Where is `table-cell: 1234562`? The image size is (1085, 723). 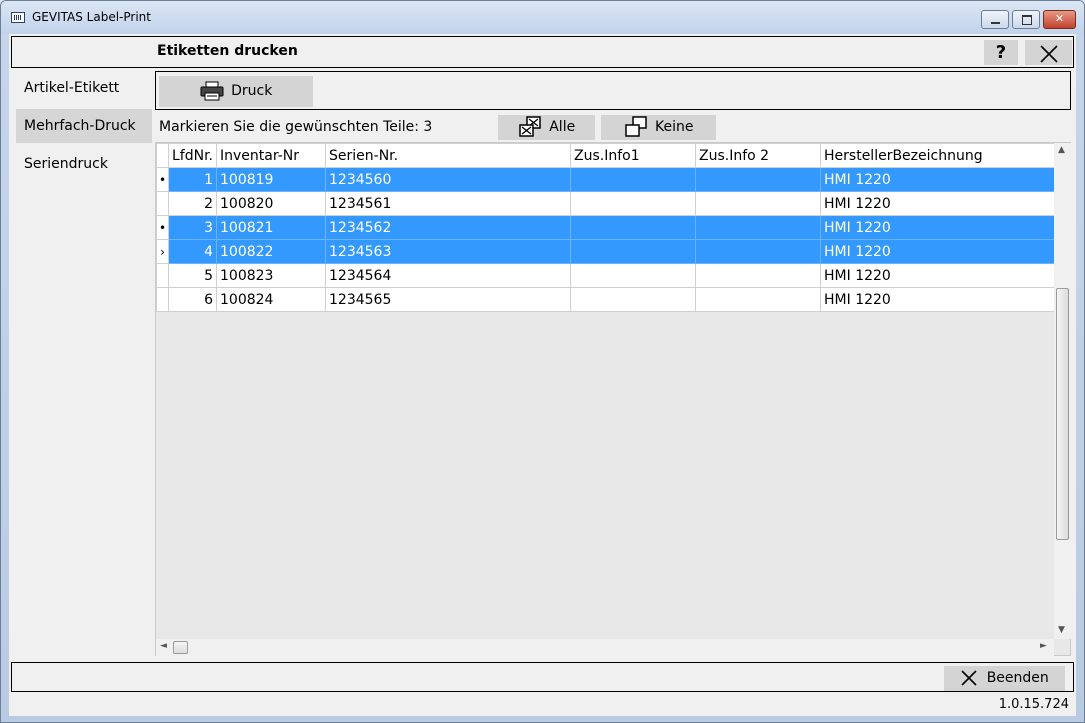
table-cell: 1234562 is located at coordinates (448, 227).